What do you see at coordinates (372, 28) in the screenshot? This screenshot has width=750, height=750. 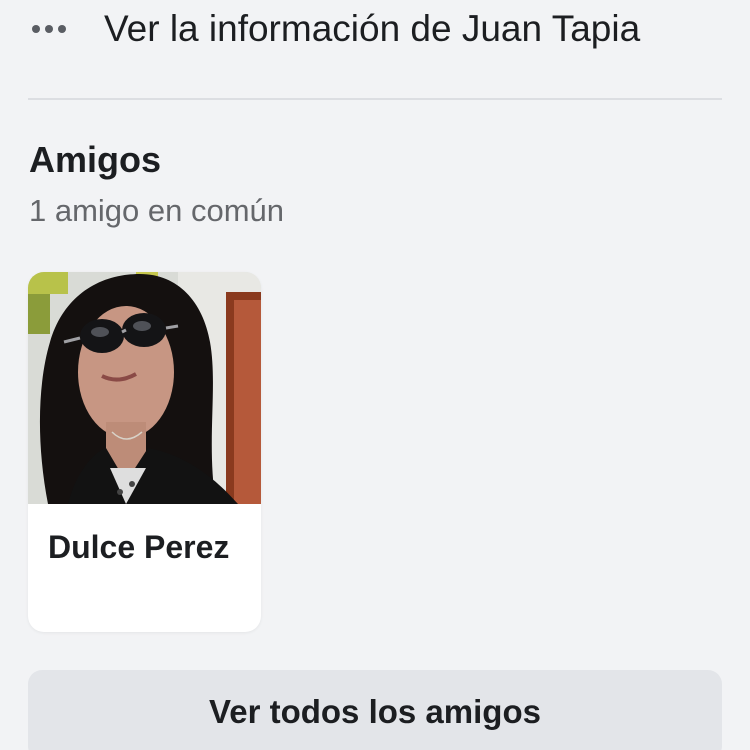 I see `view-info-label: Ver la información de Juan Tapia` at bounding box center [372, 28].